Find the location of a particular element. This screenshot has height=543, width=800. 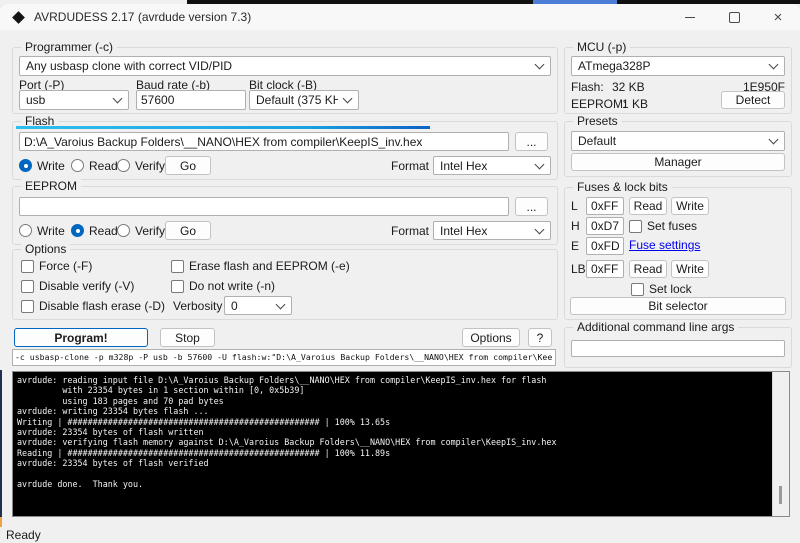

presets-group-label: Presets is located at coordinates (597, 121).